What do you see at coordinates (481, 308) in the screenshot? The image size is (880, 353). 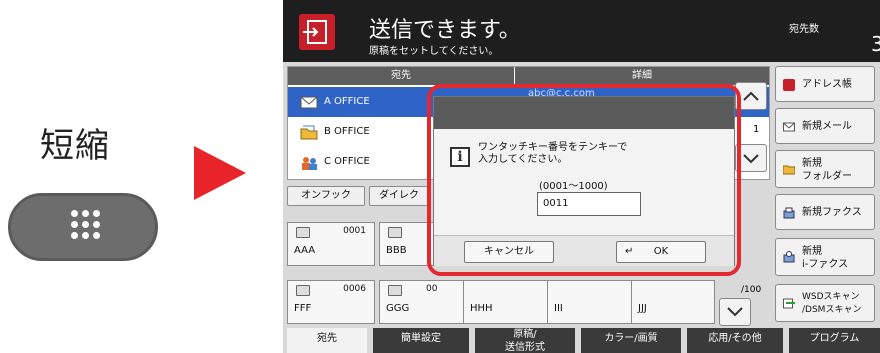 I see `key-name: HHH` at bounding box center [481, 308].